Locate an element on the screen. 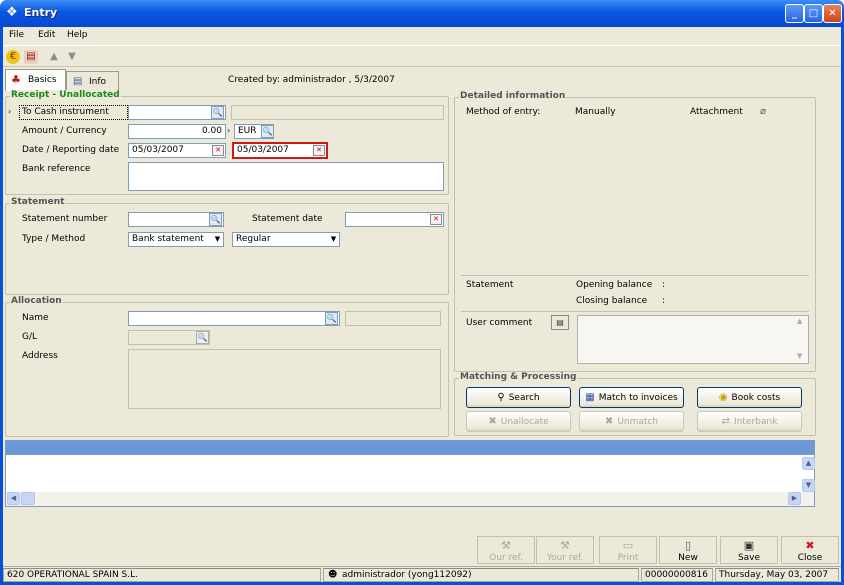  your-ref-button: ⚒ Your ref. is located at coordinates (565, 550).